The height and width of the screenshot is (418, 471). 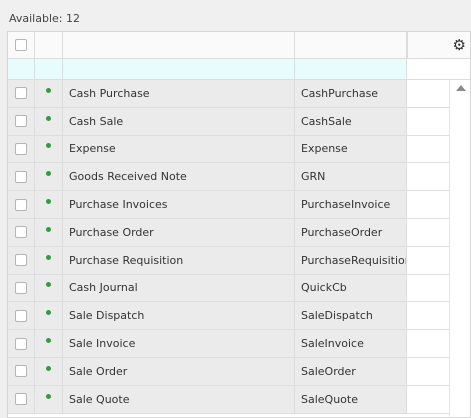 I want to click on grid-header: ⚙, so click(x=239, y=45).